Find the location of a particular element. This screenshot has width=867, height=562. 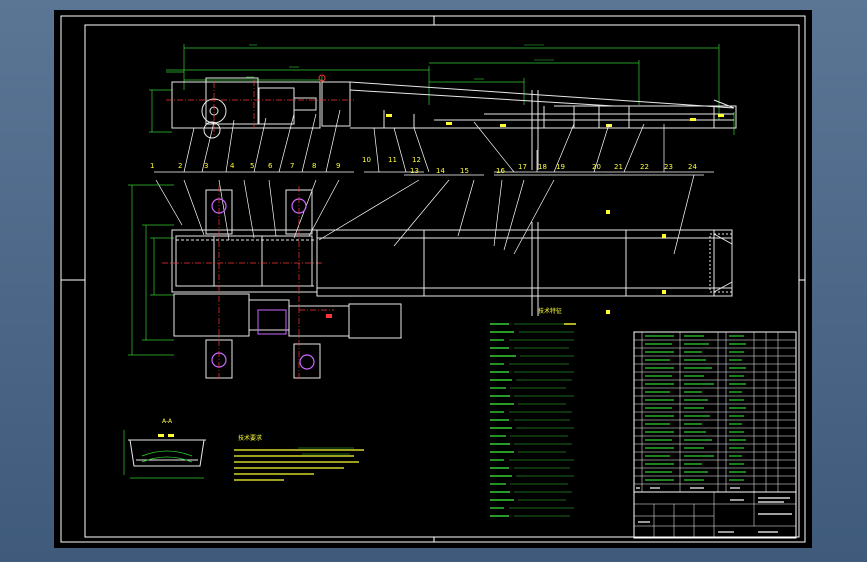

plan-right-bracket-bottom is located at coordinates (307, 361).